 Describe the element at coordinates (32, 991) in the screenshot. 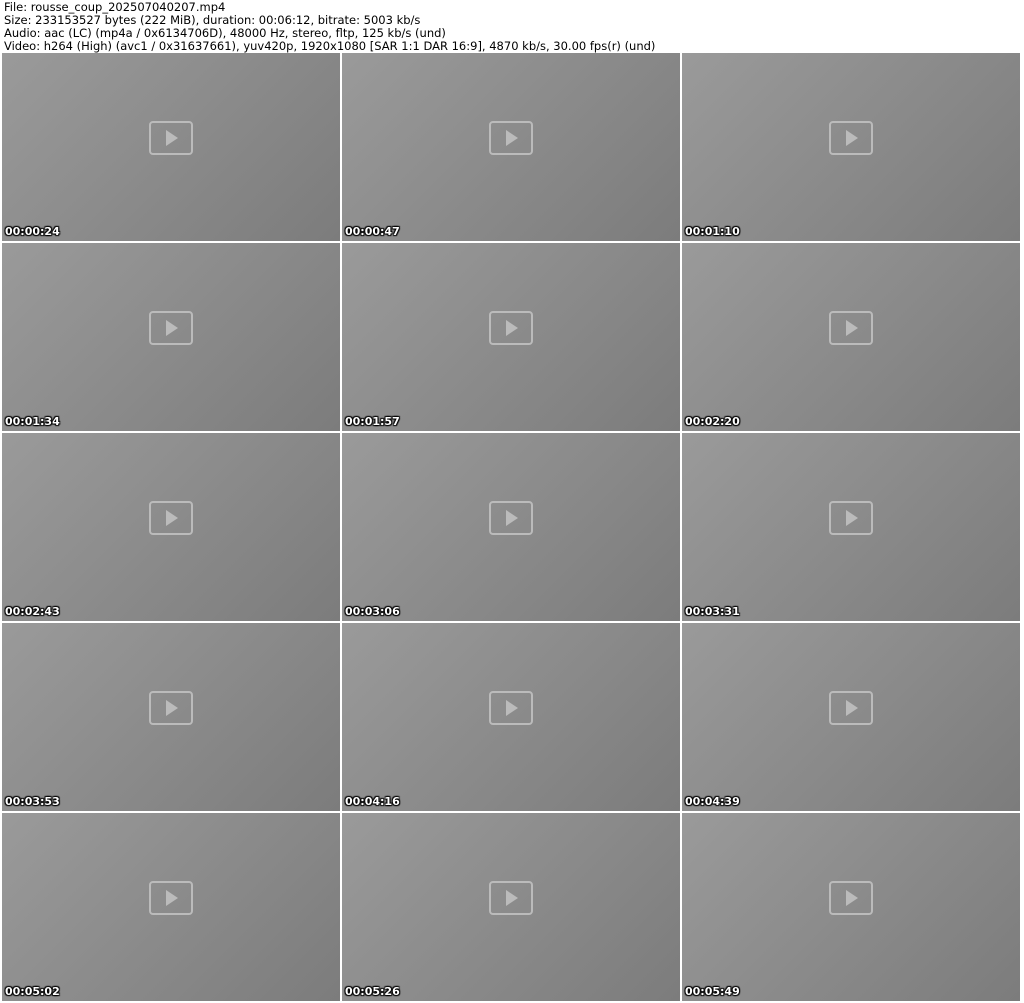

I see `thumbnail-timestamp: 00:05:02` at that location.